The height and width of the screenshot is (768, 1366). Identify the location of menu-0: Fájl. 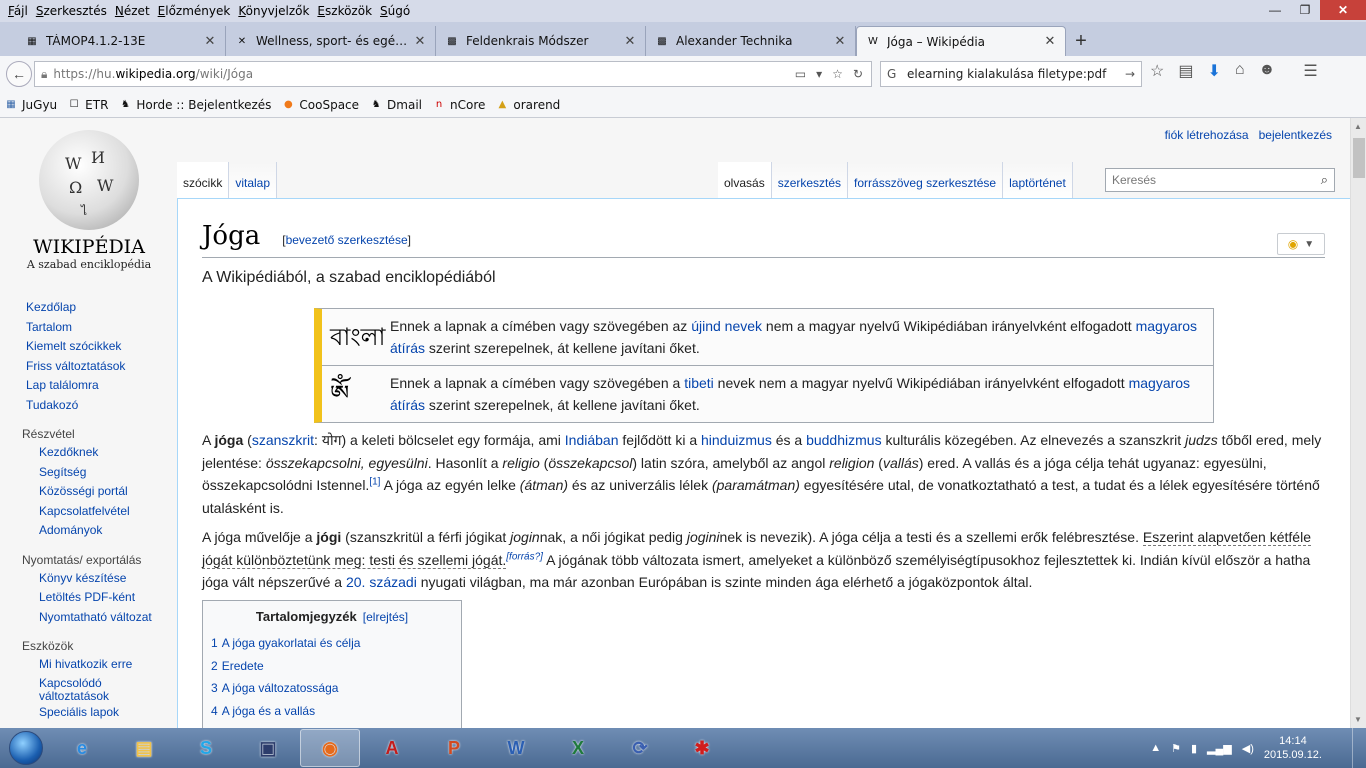
(18, 11).